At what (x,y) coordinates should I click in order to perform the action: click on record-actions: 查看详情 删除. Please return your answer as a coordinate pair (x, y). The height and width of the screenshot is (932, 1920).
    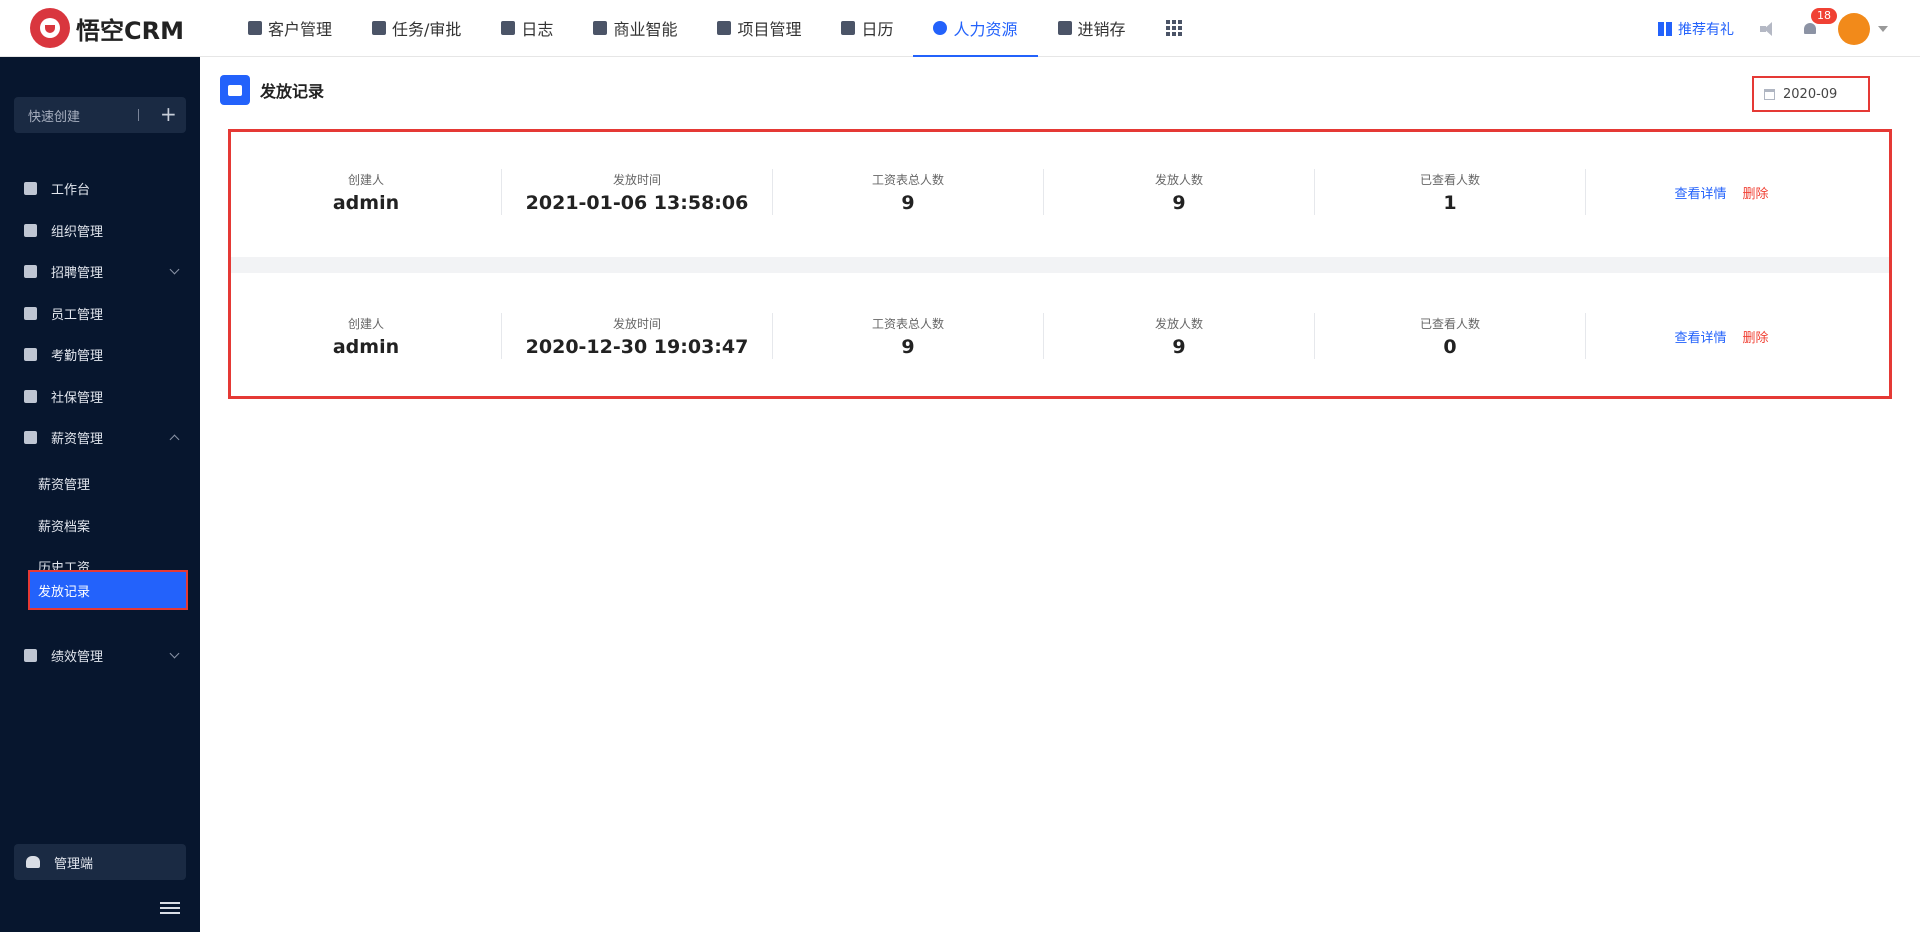
    Looking at the image, I should click on (1721, 192).